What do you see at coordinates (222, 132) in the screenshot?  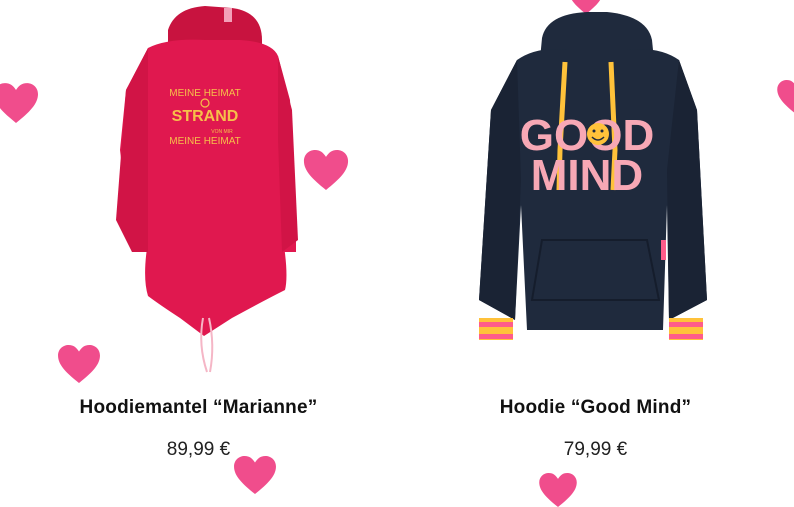 I see `print-text: VON MIR` at bounding box center [222, 132].